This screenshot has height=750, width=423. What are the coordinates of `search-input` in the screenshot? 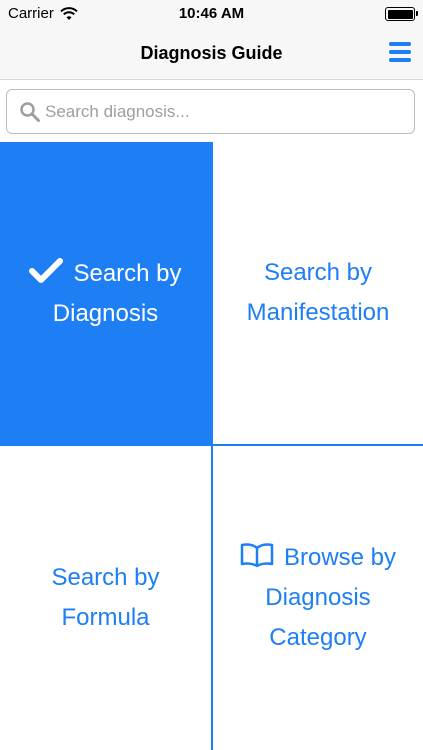 It's located at (225, 112).